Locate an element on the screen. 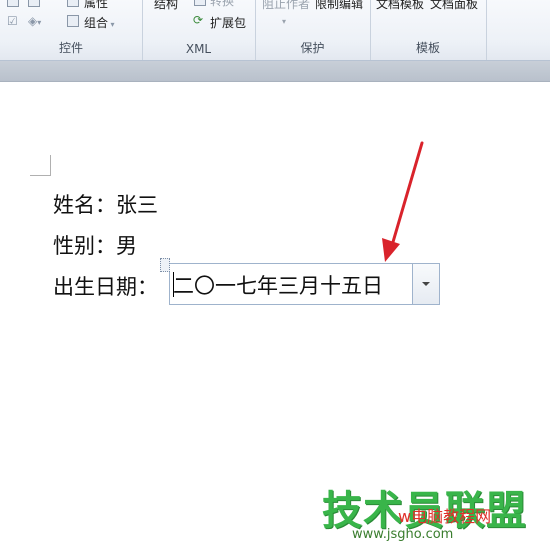  group-button: 组合 ▾ is located at coordinates (99, 22).